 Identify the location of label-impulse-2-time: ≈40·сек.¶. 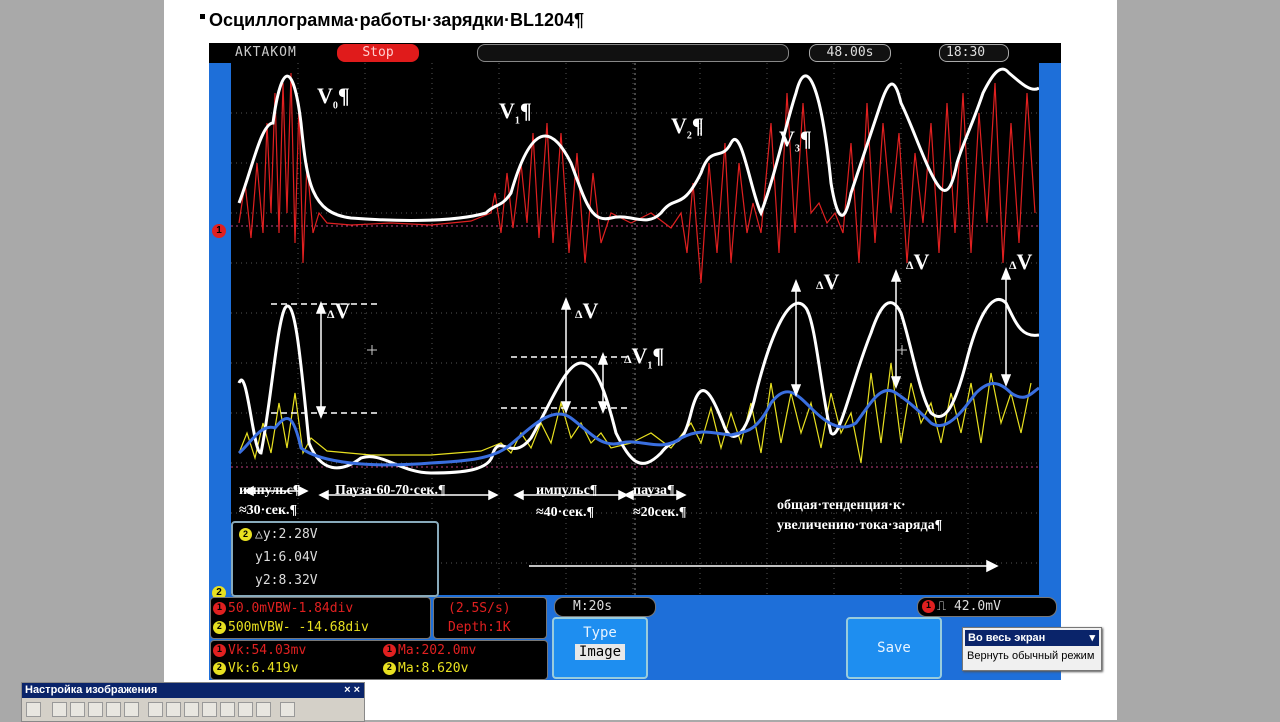
(565, 512).